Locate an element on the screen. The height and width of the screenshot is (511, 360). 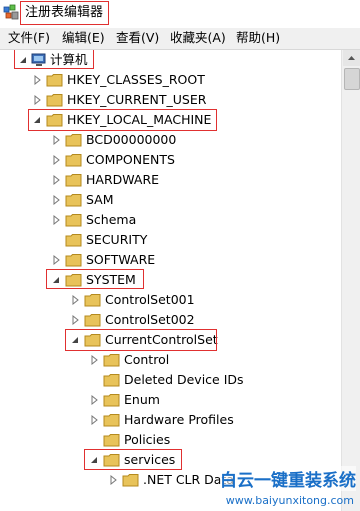
registry-editor-icon is located at coordinates (11, 12).